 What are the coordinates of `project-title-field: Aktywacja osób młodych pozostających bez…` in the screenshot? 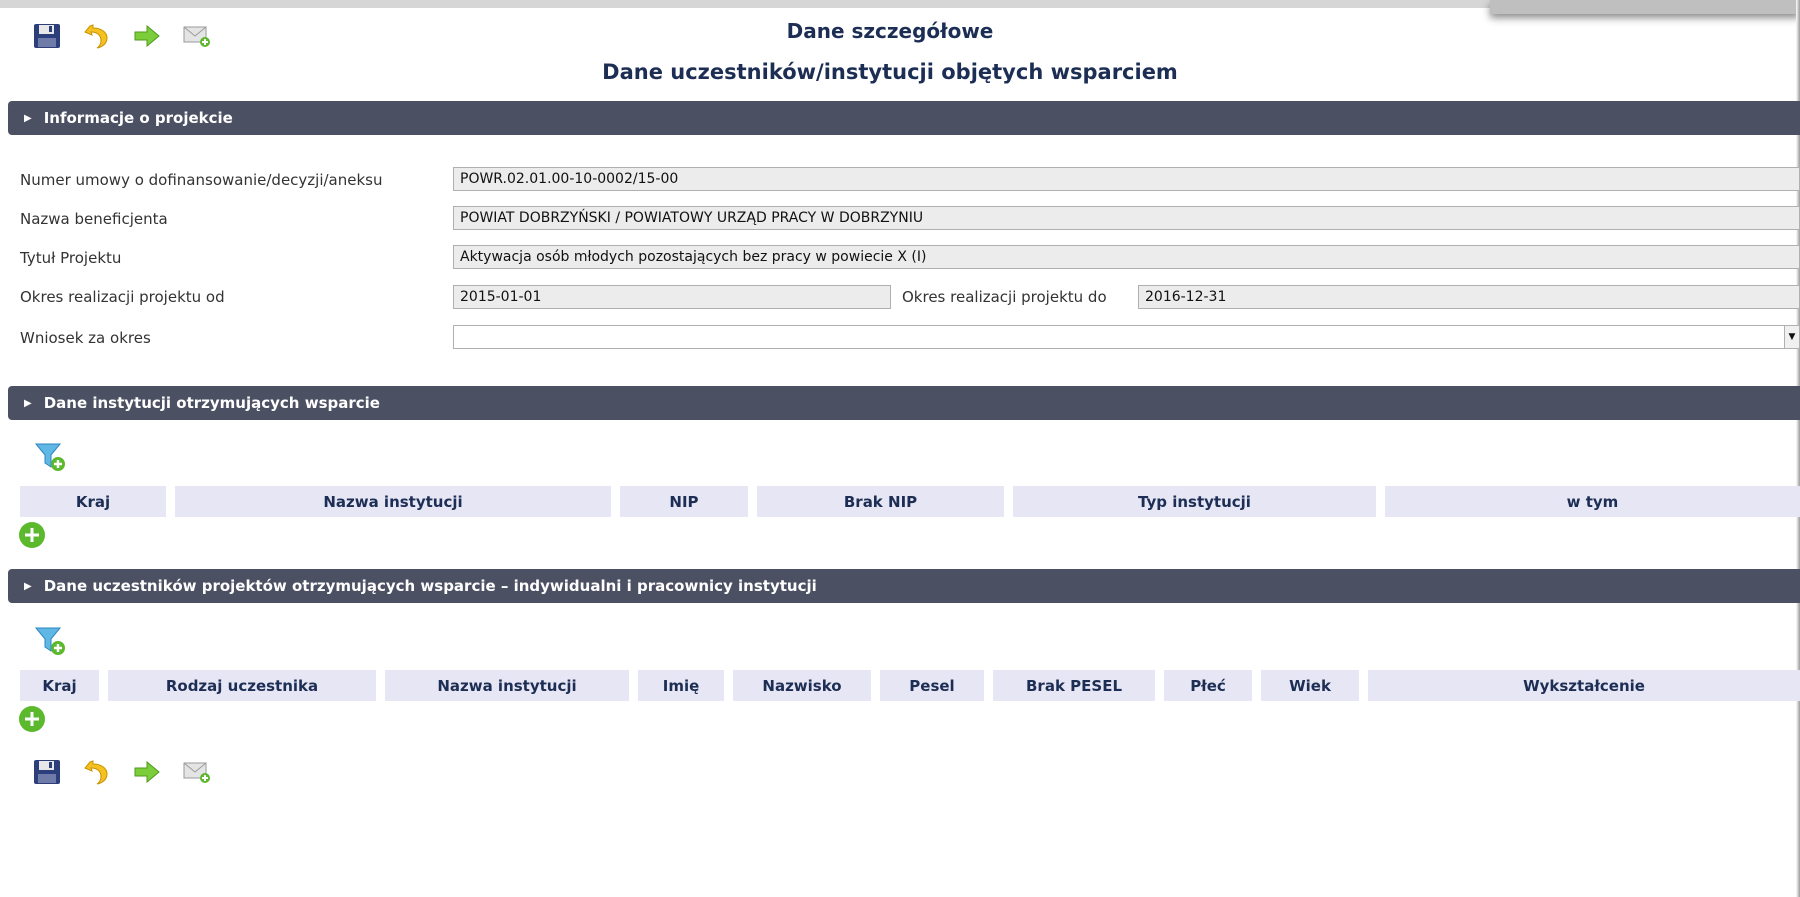 It's located at (1126, 257).